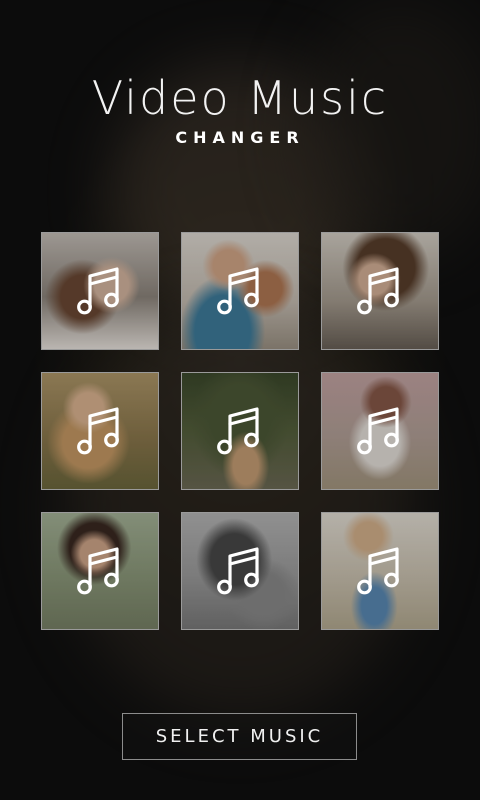 The height and width of the screenshot is (800, 480). Describe the element at coordinates (240, 98) in the screenshot. I see `app-title: Video Music` at that location.